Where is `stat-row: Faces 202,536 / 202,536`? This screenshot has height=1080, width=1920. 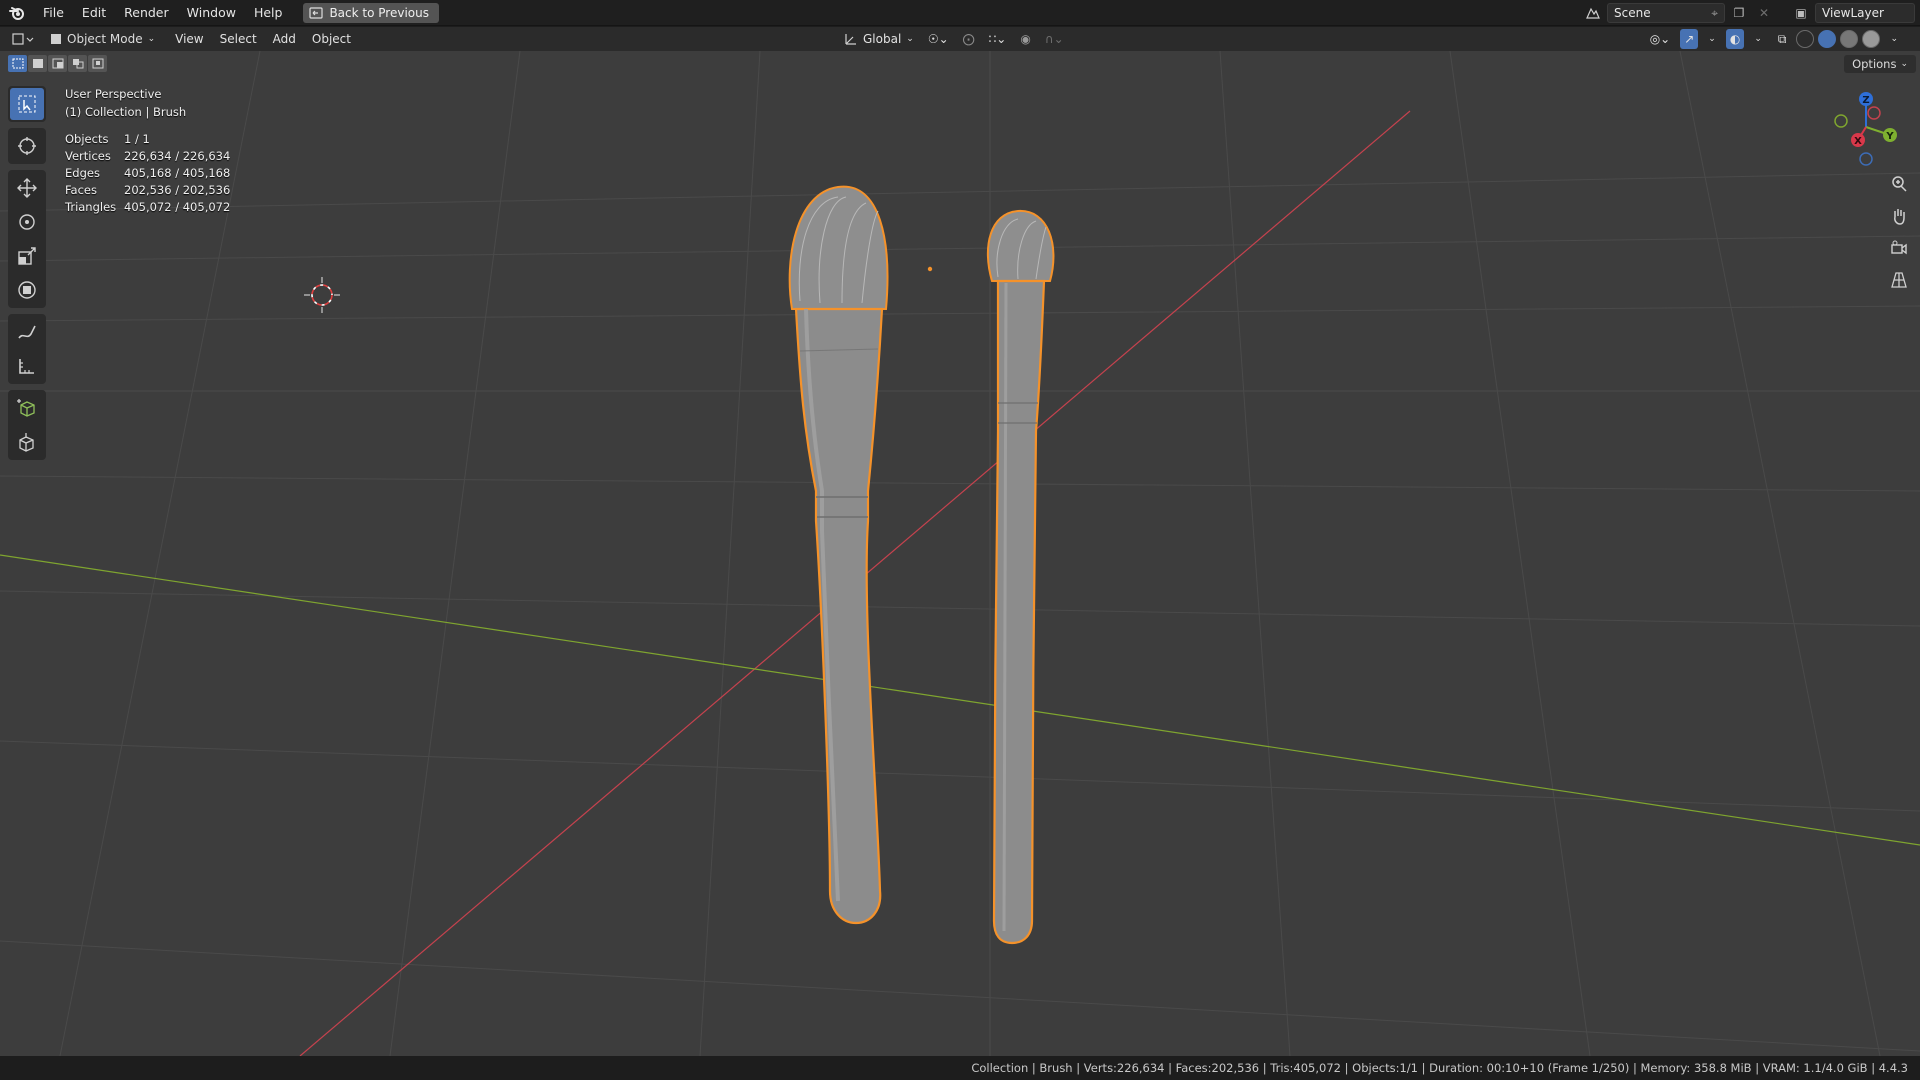
stat-row: Faces 202,536 / 202,536 is located at coordinates (147, 190).